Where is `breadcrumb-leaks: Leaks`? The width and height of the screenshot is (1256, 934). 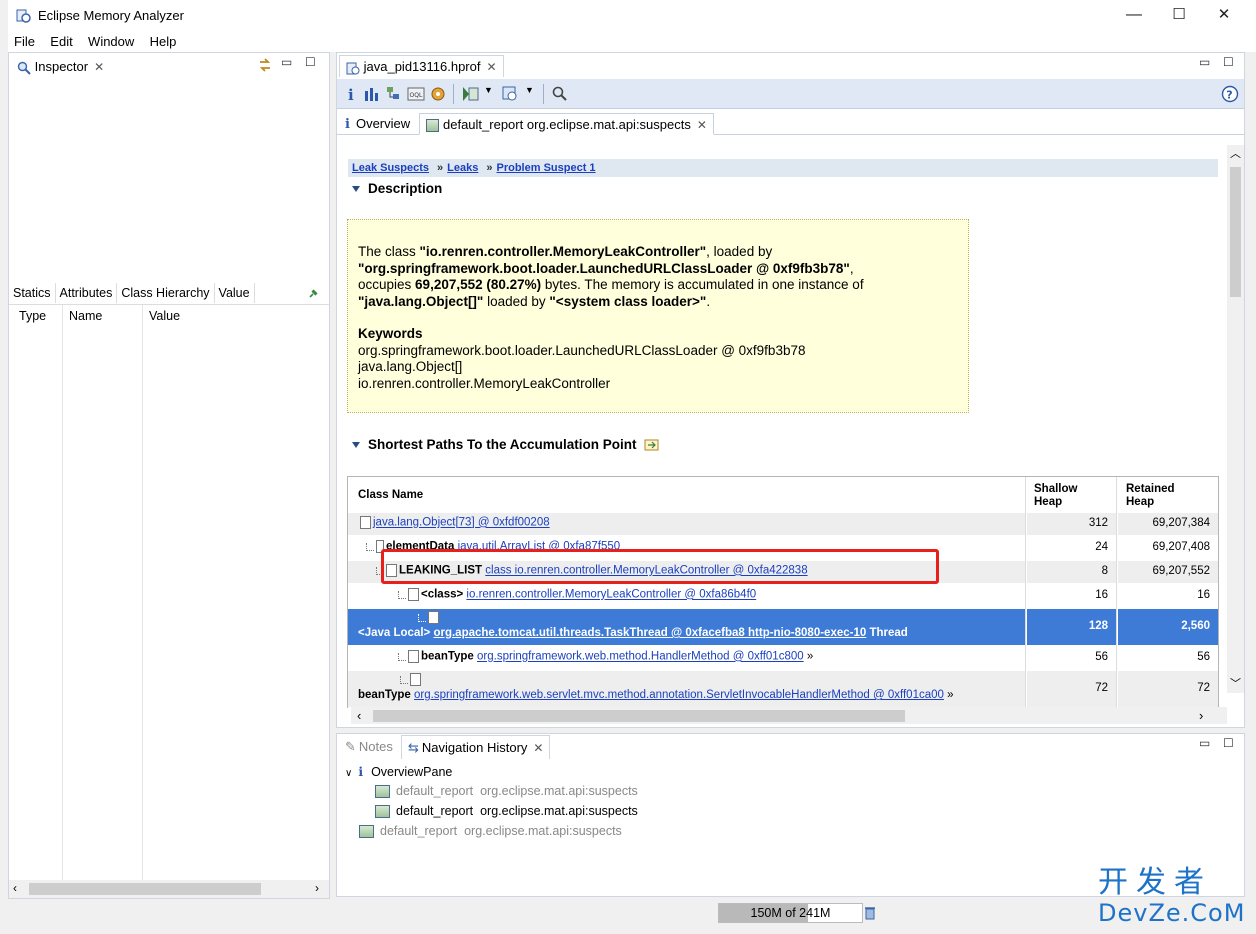 breadcrumb-leaks: Leaks is located at coordinates (462, 168).